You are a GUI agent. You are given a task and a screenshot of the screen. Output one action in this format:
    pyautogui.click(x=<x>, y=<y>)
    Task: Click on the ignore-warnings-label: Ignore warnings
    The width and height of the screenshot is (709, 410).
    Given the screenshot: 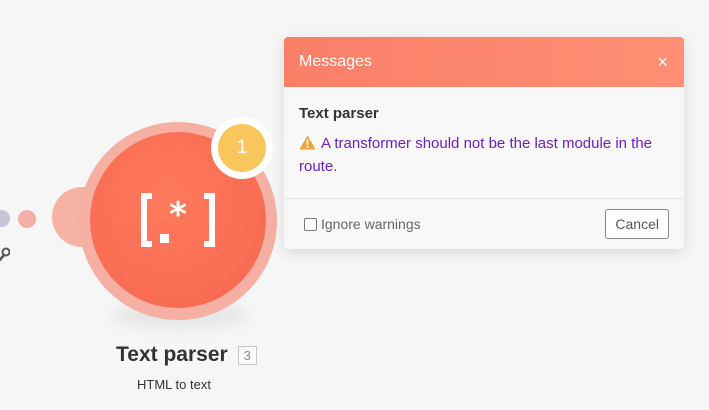 What is the action you would take?
    pyautogui.click(x=371, y=224)
    